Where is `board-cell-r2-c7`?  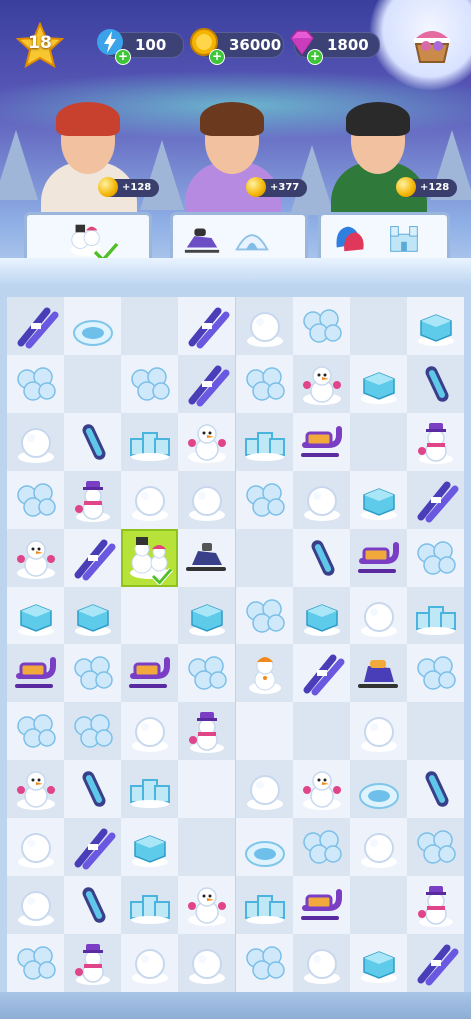
board-cell-r2-c7 is located at coordinates (435, 441).